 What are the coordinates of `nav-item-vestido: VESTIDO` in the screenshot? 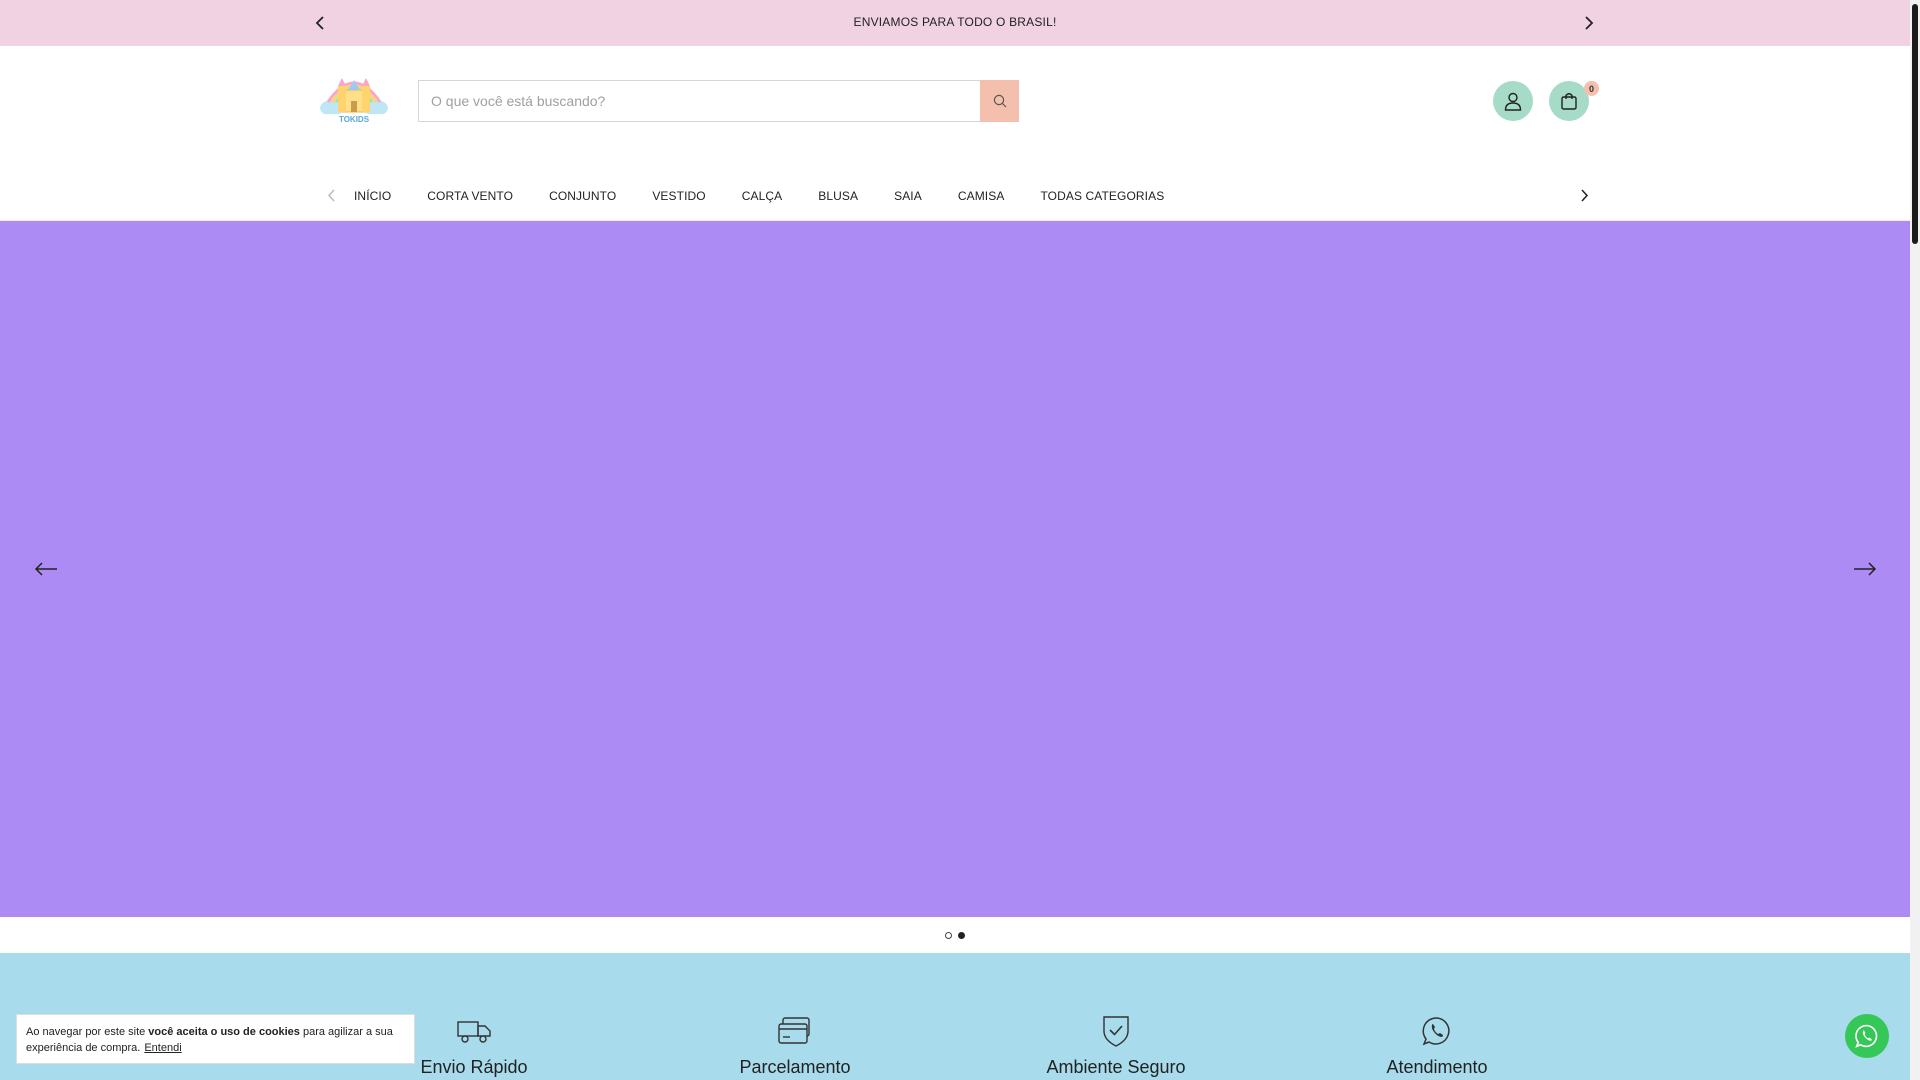 It's located at (678, 196).